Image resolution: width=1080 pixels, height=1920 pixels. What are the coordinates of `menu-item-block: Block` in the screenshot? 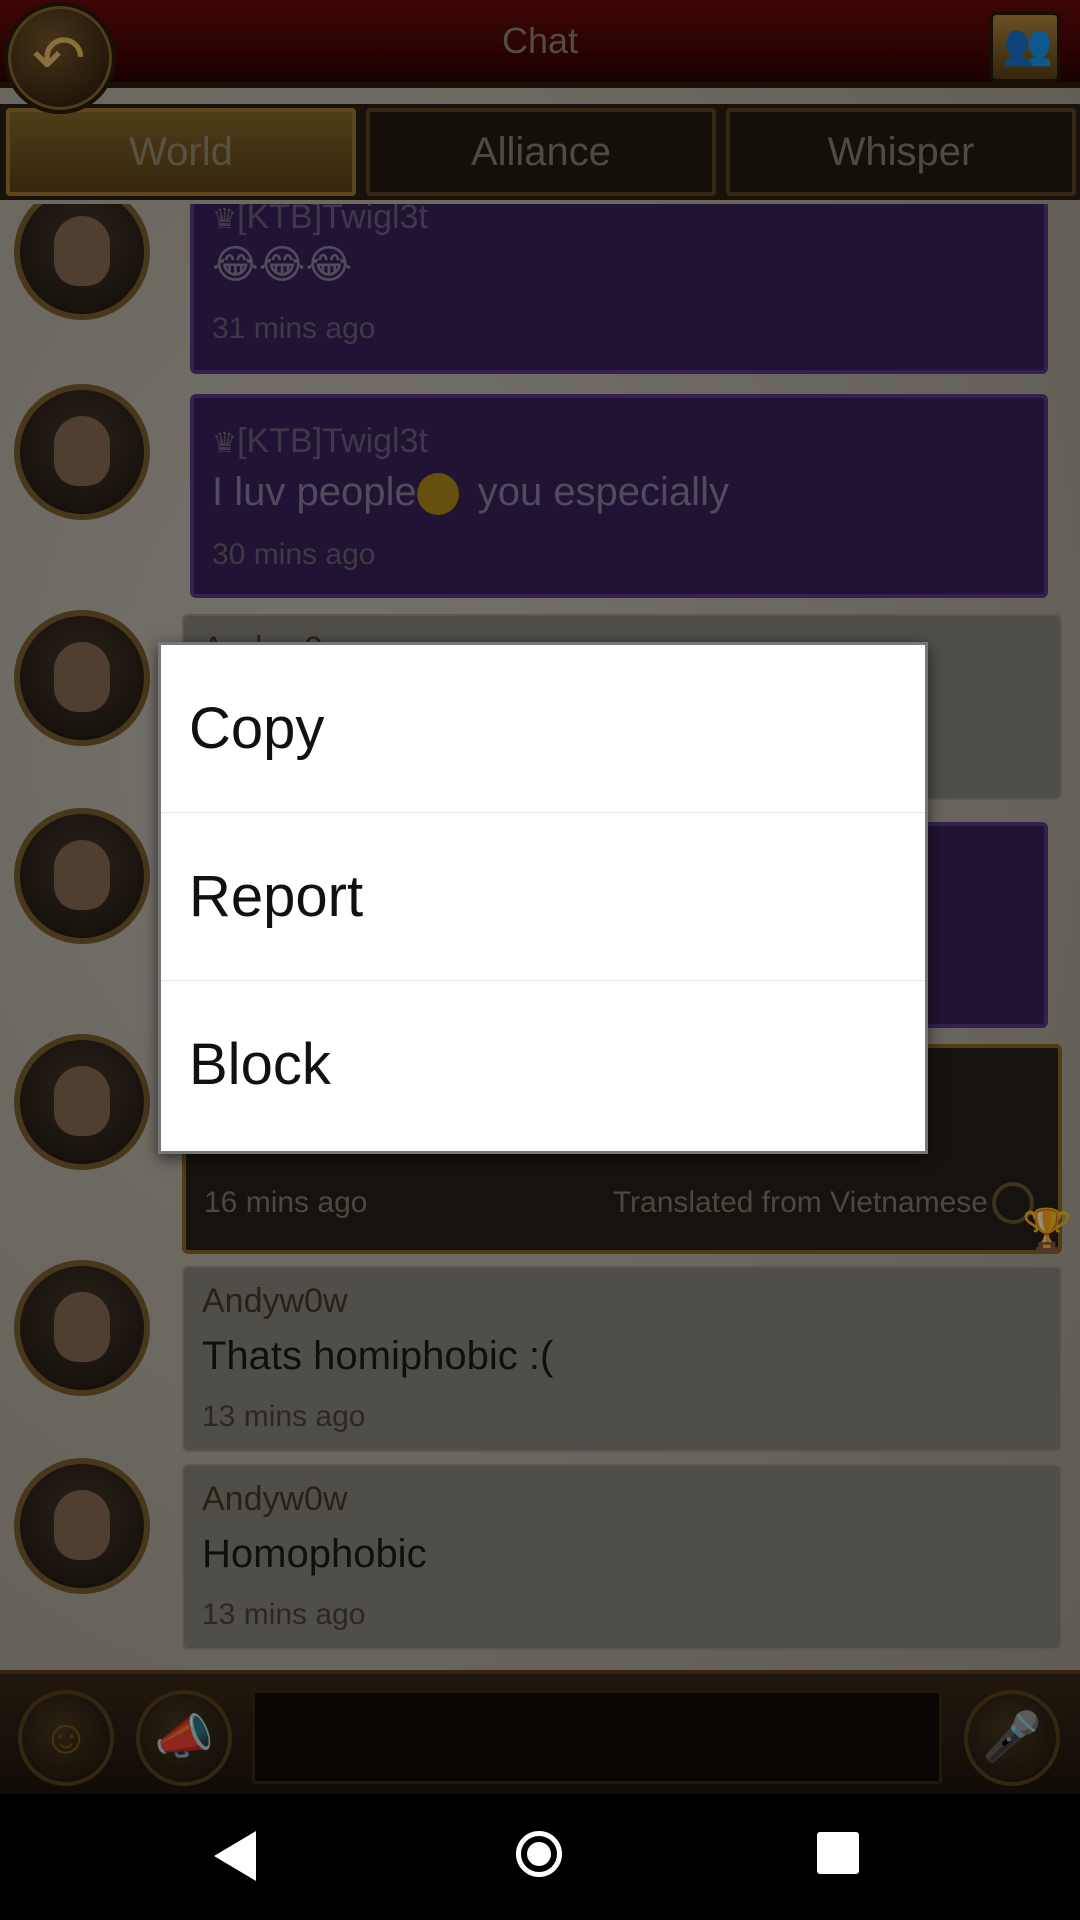 It's located at (543, 1065).